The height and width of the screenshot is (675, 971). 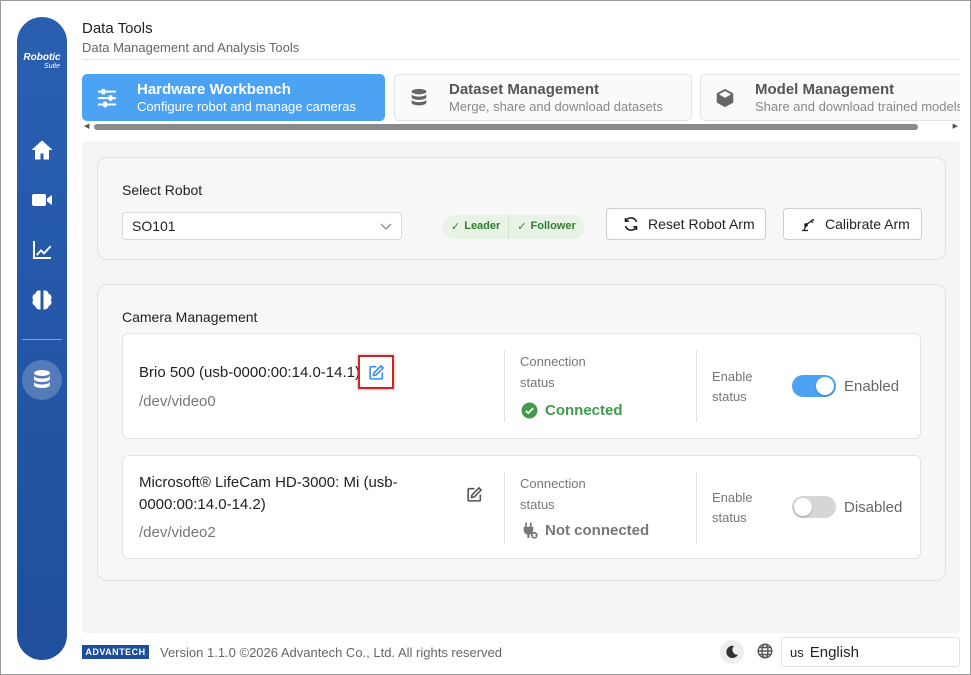 I want to click on chart-icon, so click(x=42, y=250).